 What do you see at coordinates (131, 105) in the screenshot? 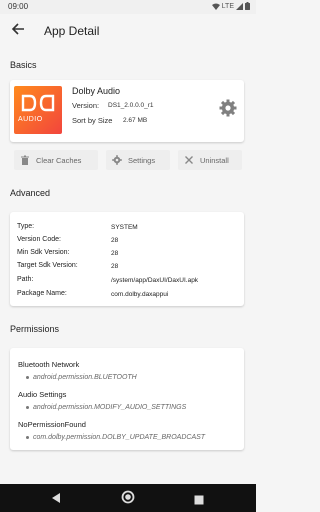
I see `version-value: DS1_2.0.0.0_r1` at bounding box center [131, 105].